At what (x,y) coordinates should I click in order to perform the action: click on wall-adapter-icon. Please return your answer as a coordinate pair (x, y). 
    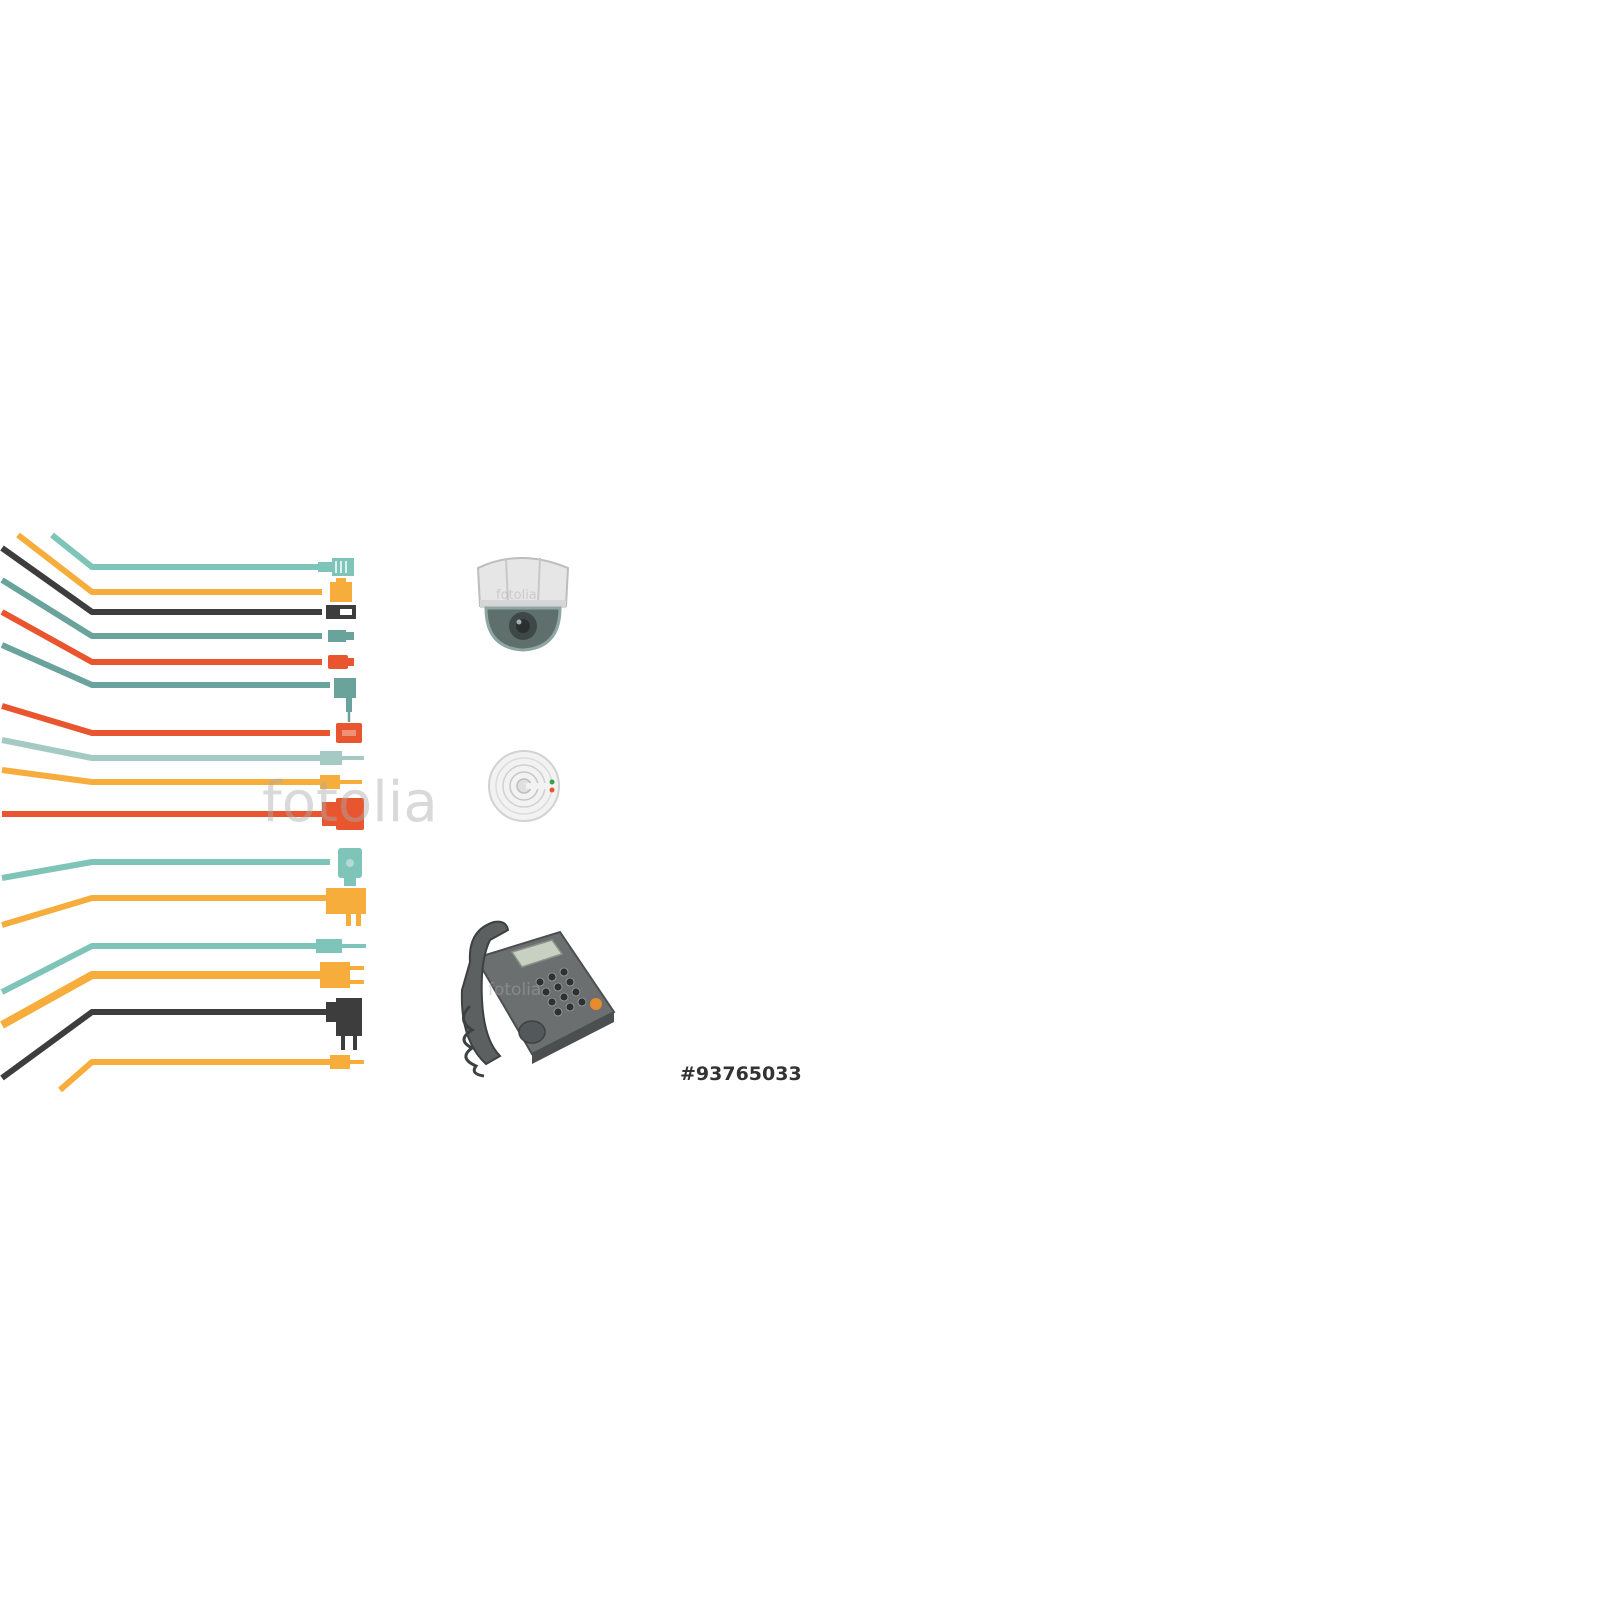
    Looking at the image, I should click on (344, 1024).